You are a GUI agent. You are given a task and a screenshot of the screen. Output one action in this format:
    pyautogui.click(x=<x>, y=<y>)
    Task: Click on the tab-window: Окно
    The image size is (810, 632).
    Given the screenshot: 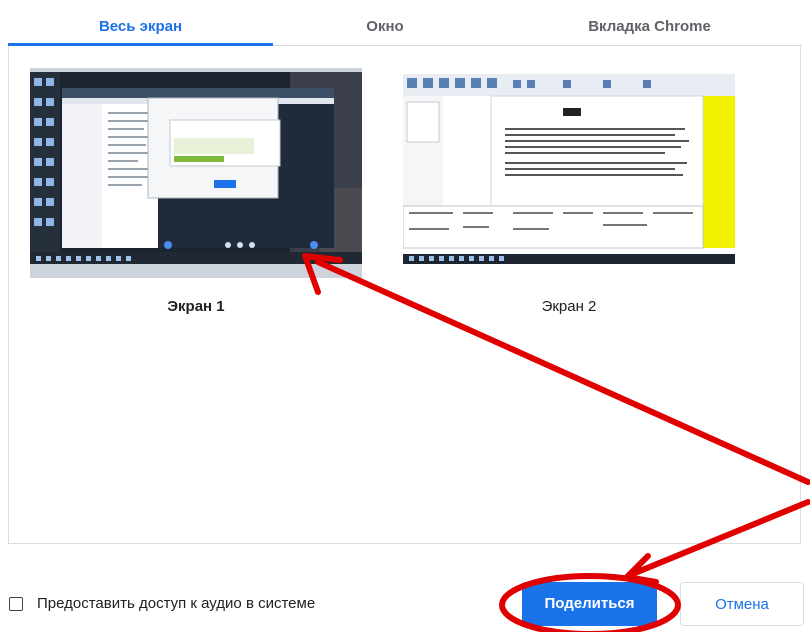 What is the action you would take?
    pyautogui.click(x=385, y=22)
    